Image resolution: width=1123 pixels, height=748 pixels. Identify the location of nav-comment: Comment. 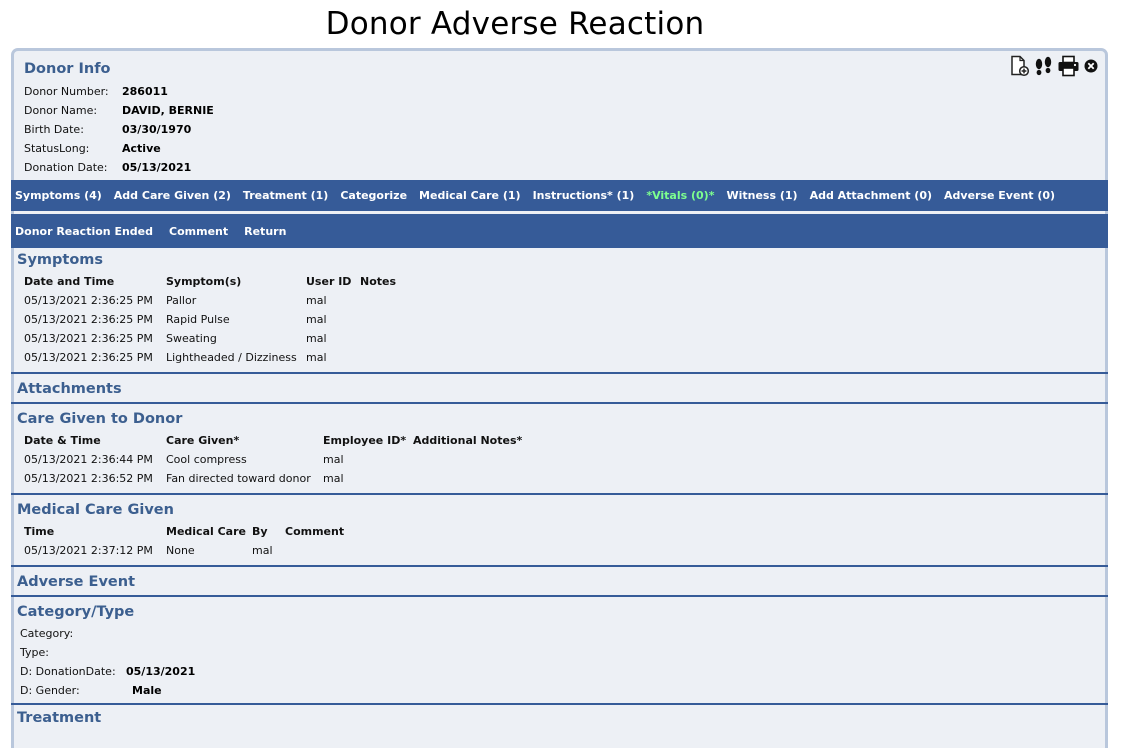
(198, 231).